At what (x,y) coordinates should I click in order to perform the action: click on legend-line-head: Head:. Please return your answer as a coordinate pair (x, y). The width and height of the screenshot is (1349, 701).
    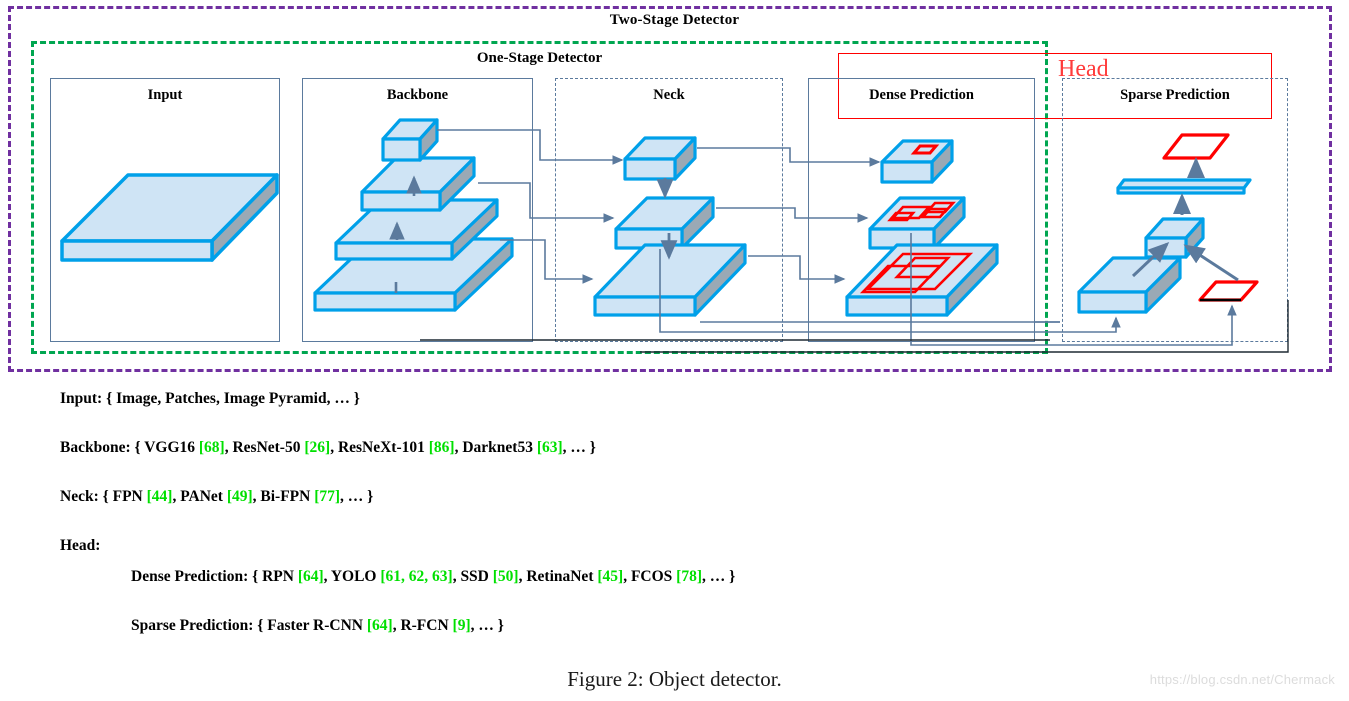
    Looking at the image, I should click on (80, 545).